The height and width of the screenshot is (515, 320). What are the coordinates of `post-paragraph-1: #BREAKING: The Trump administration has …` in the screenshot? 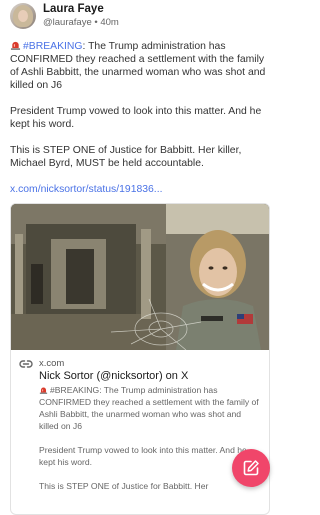 It's located at (141, 66).